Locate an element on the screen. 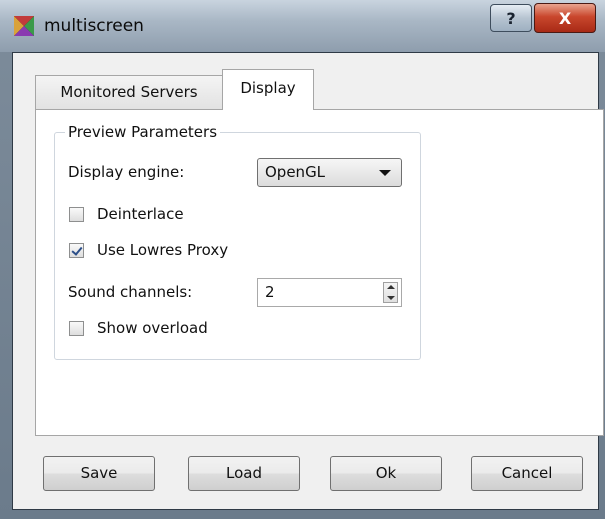 This screenshot has width=605, height=519. lowres-proxy-label: Use Lowres Proxy is located at coordinates (162, 250).